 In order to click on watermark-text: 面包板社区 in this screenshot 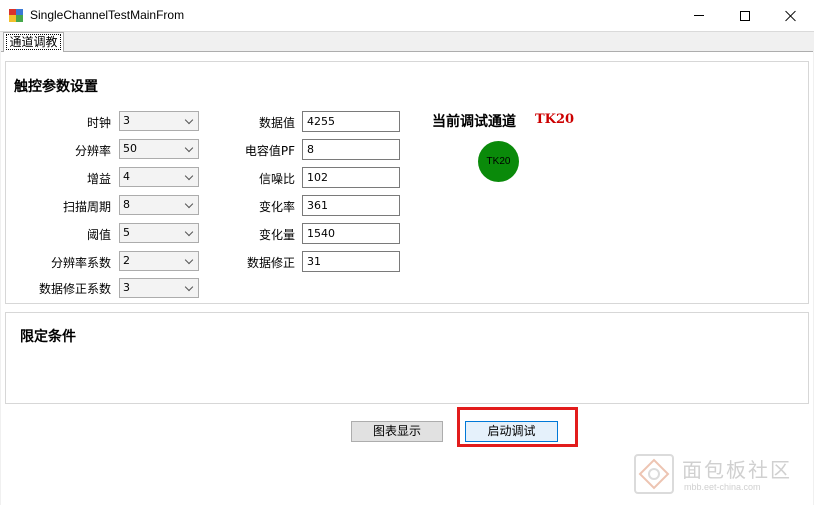, I will do `click(737, 470)`.